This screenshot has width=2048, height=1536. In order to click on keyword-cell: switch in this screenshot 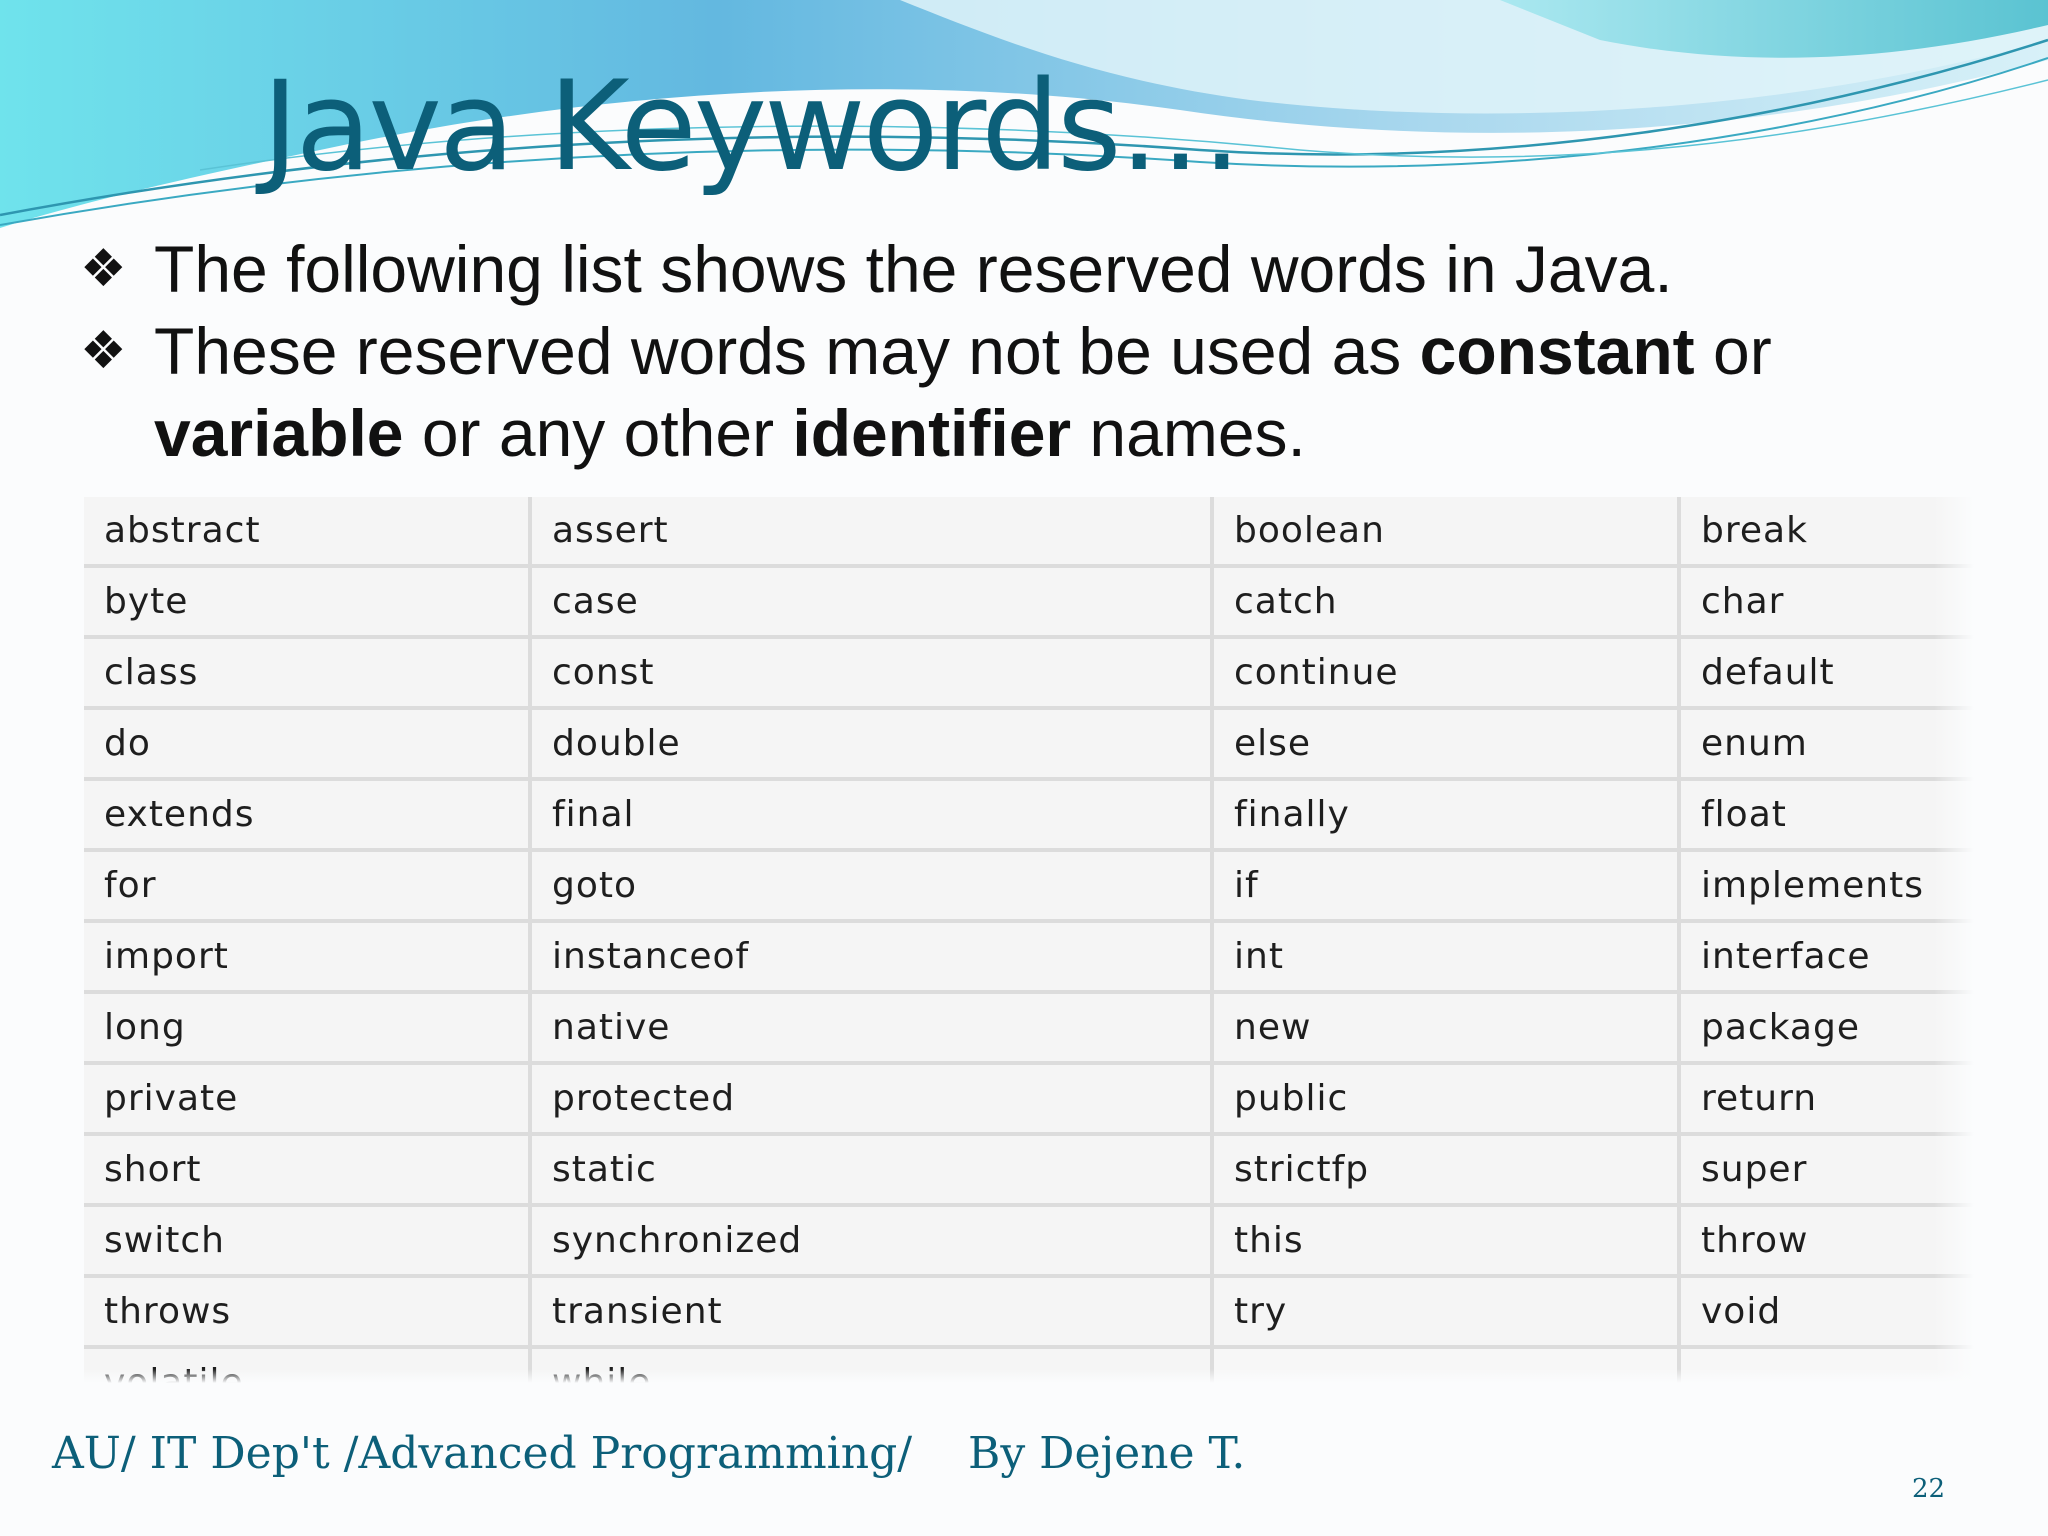, I will do `click(308, 1241)`.